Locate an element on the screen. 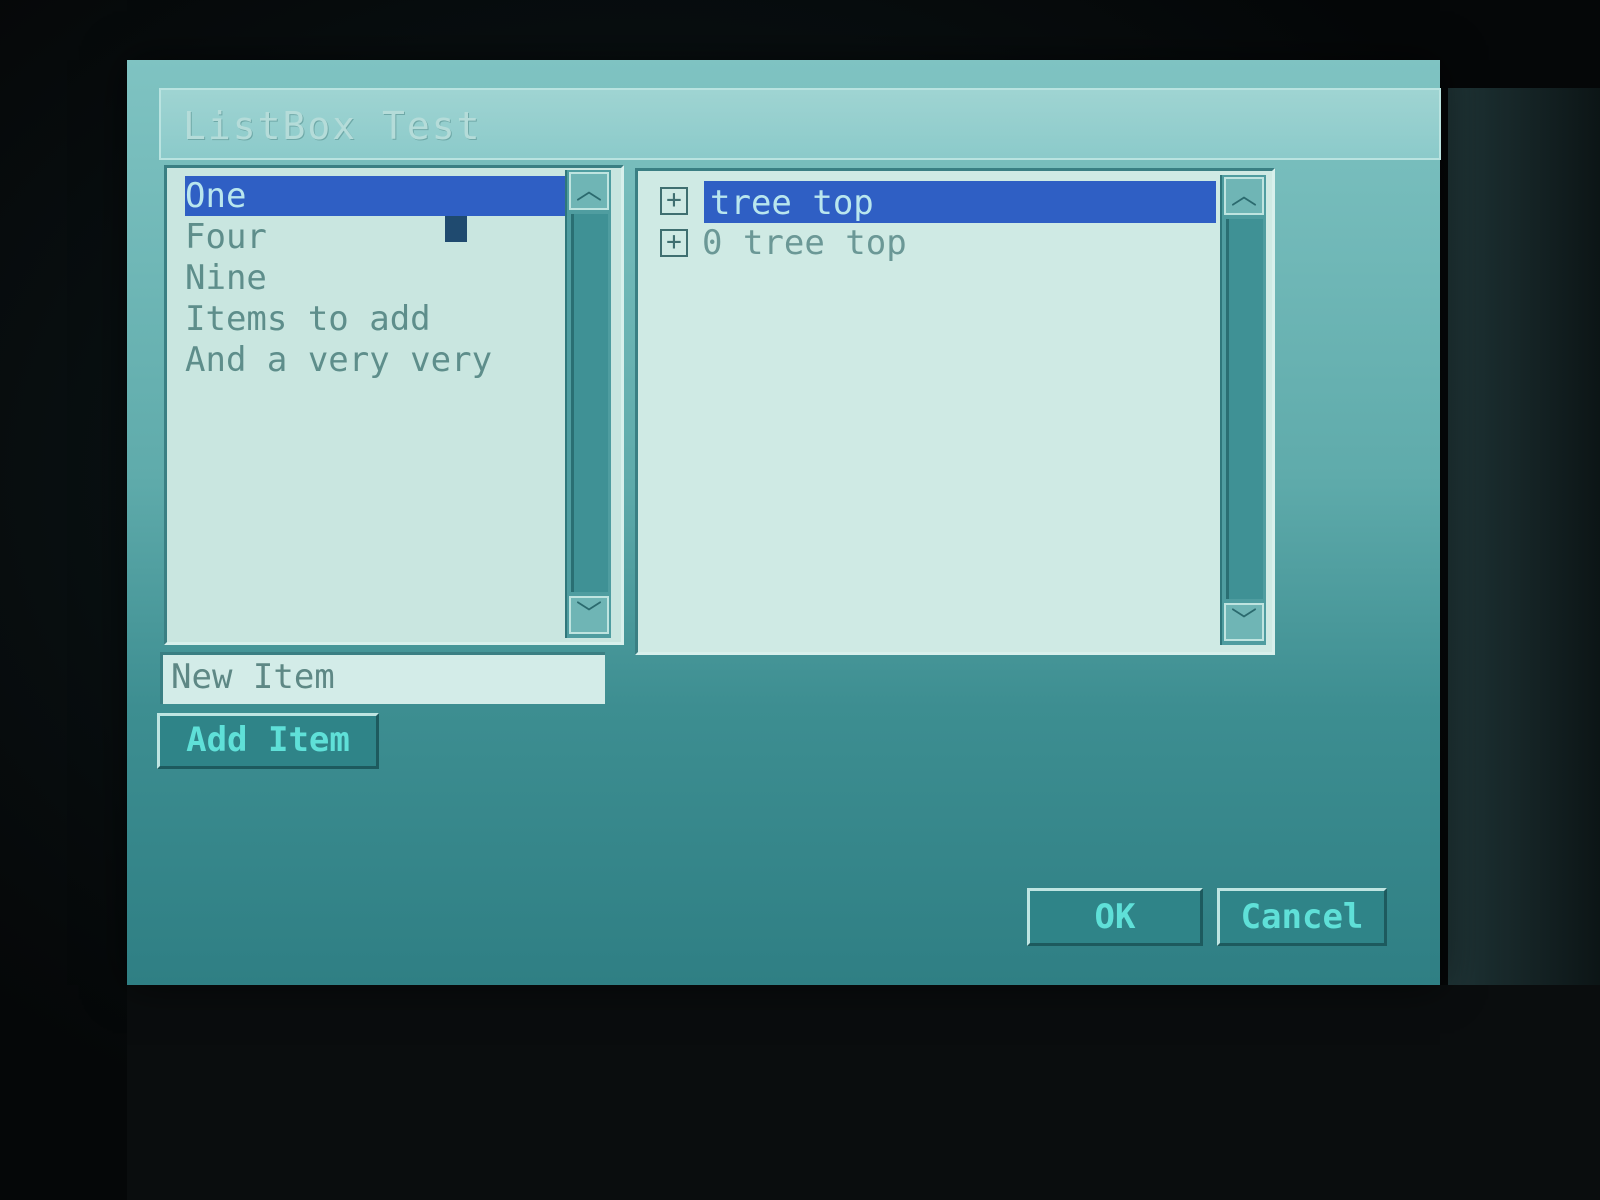 This screenshot has width=1600, height=1200. ok-button: OK is located at coordinates (1115, 917).